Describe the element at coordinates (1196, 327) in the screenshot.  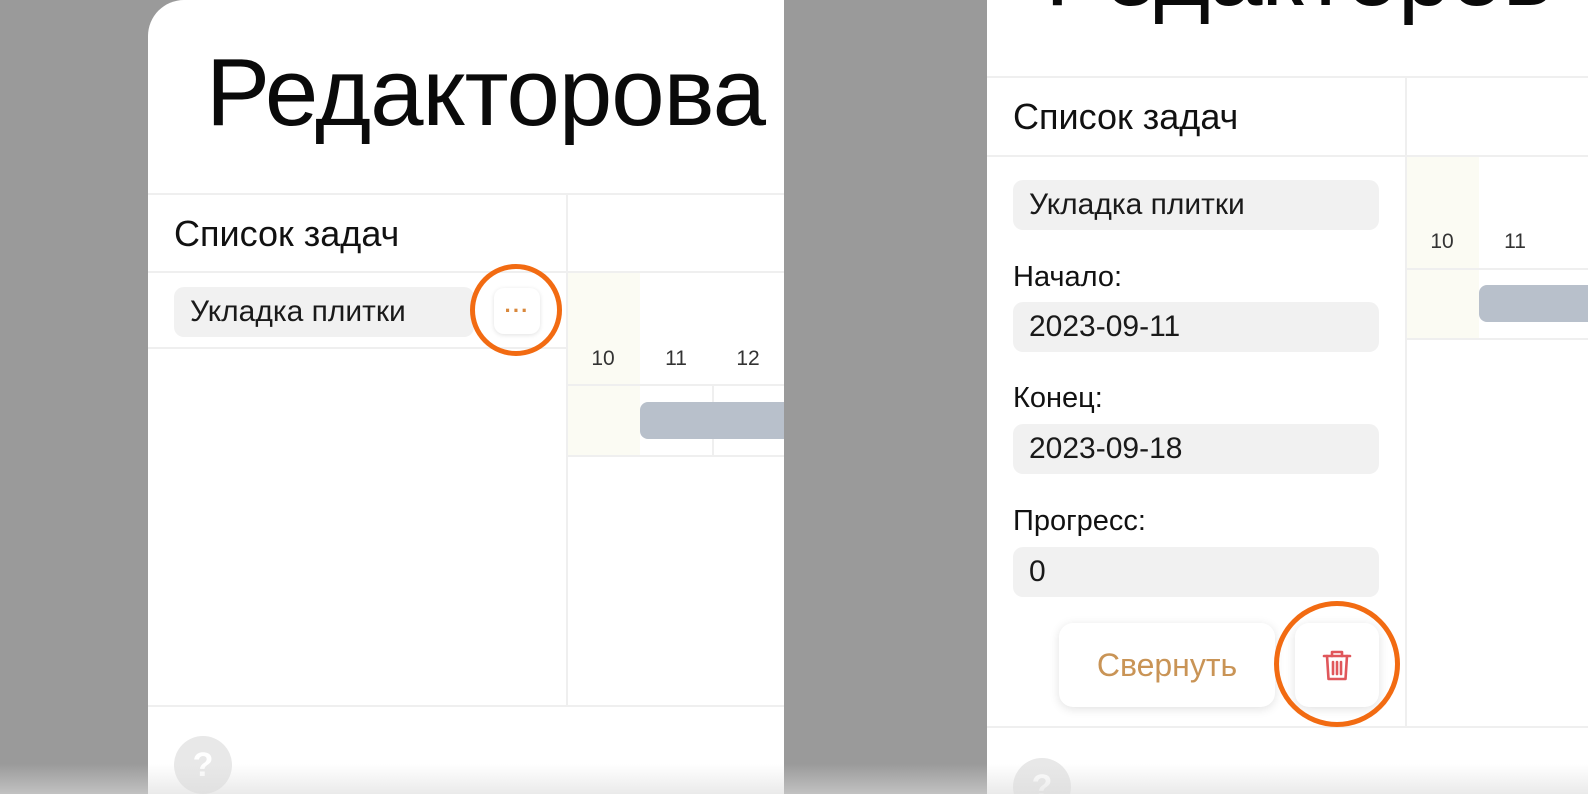
I see `start-date-input: 2023-09-11` at that location.